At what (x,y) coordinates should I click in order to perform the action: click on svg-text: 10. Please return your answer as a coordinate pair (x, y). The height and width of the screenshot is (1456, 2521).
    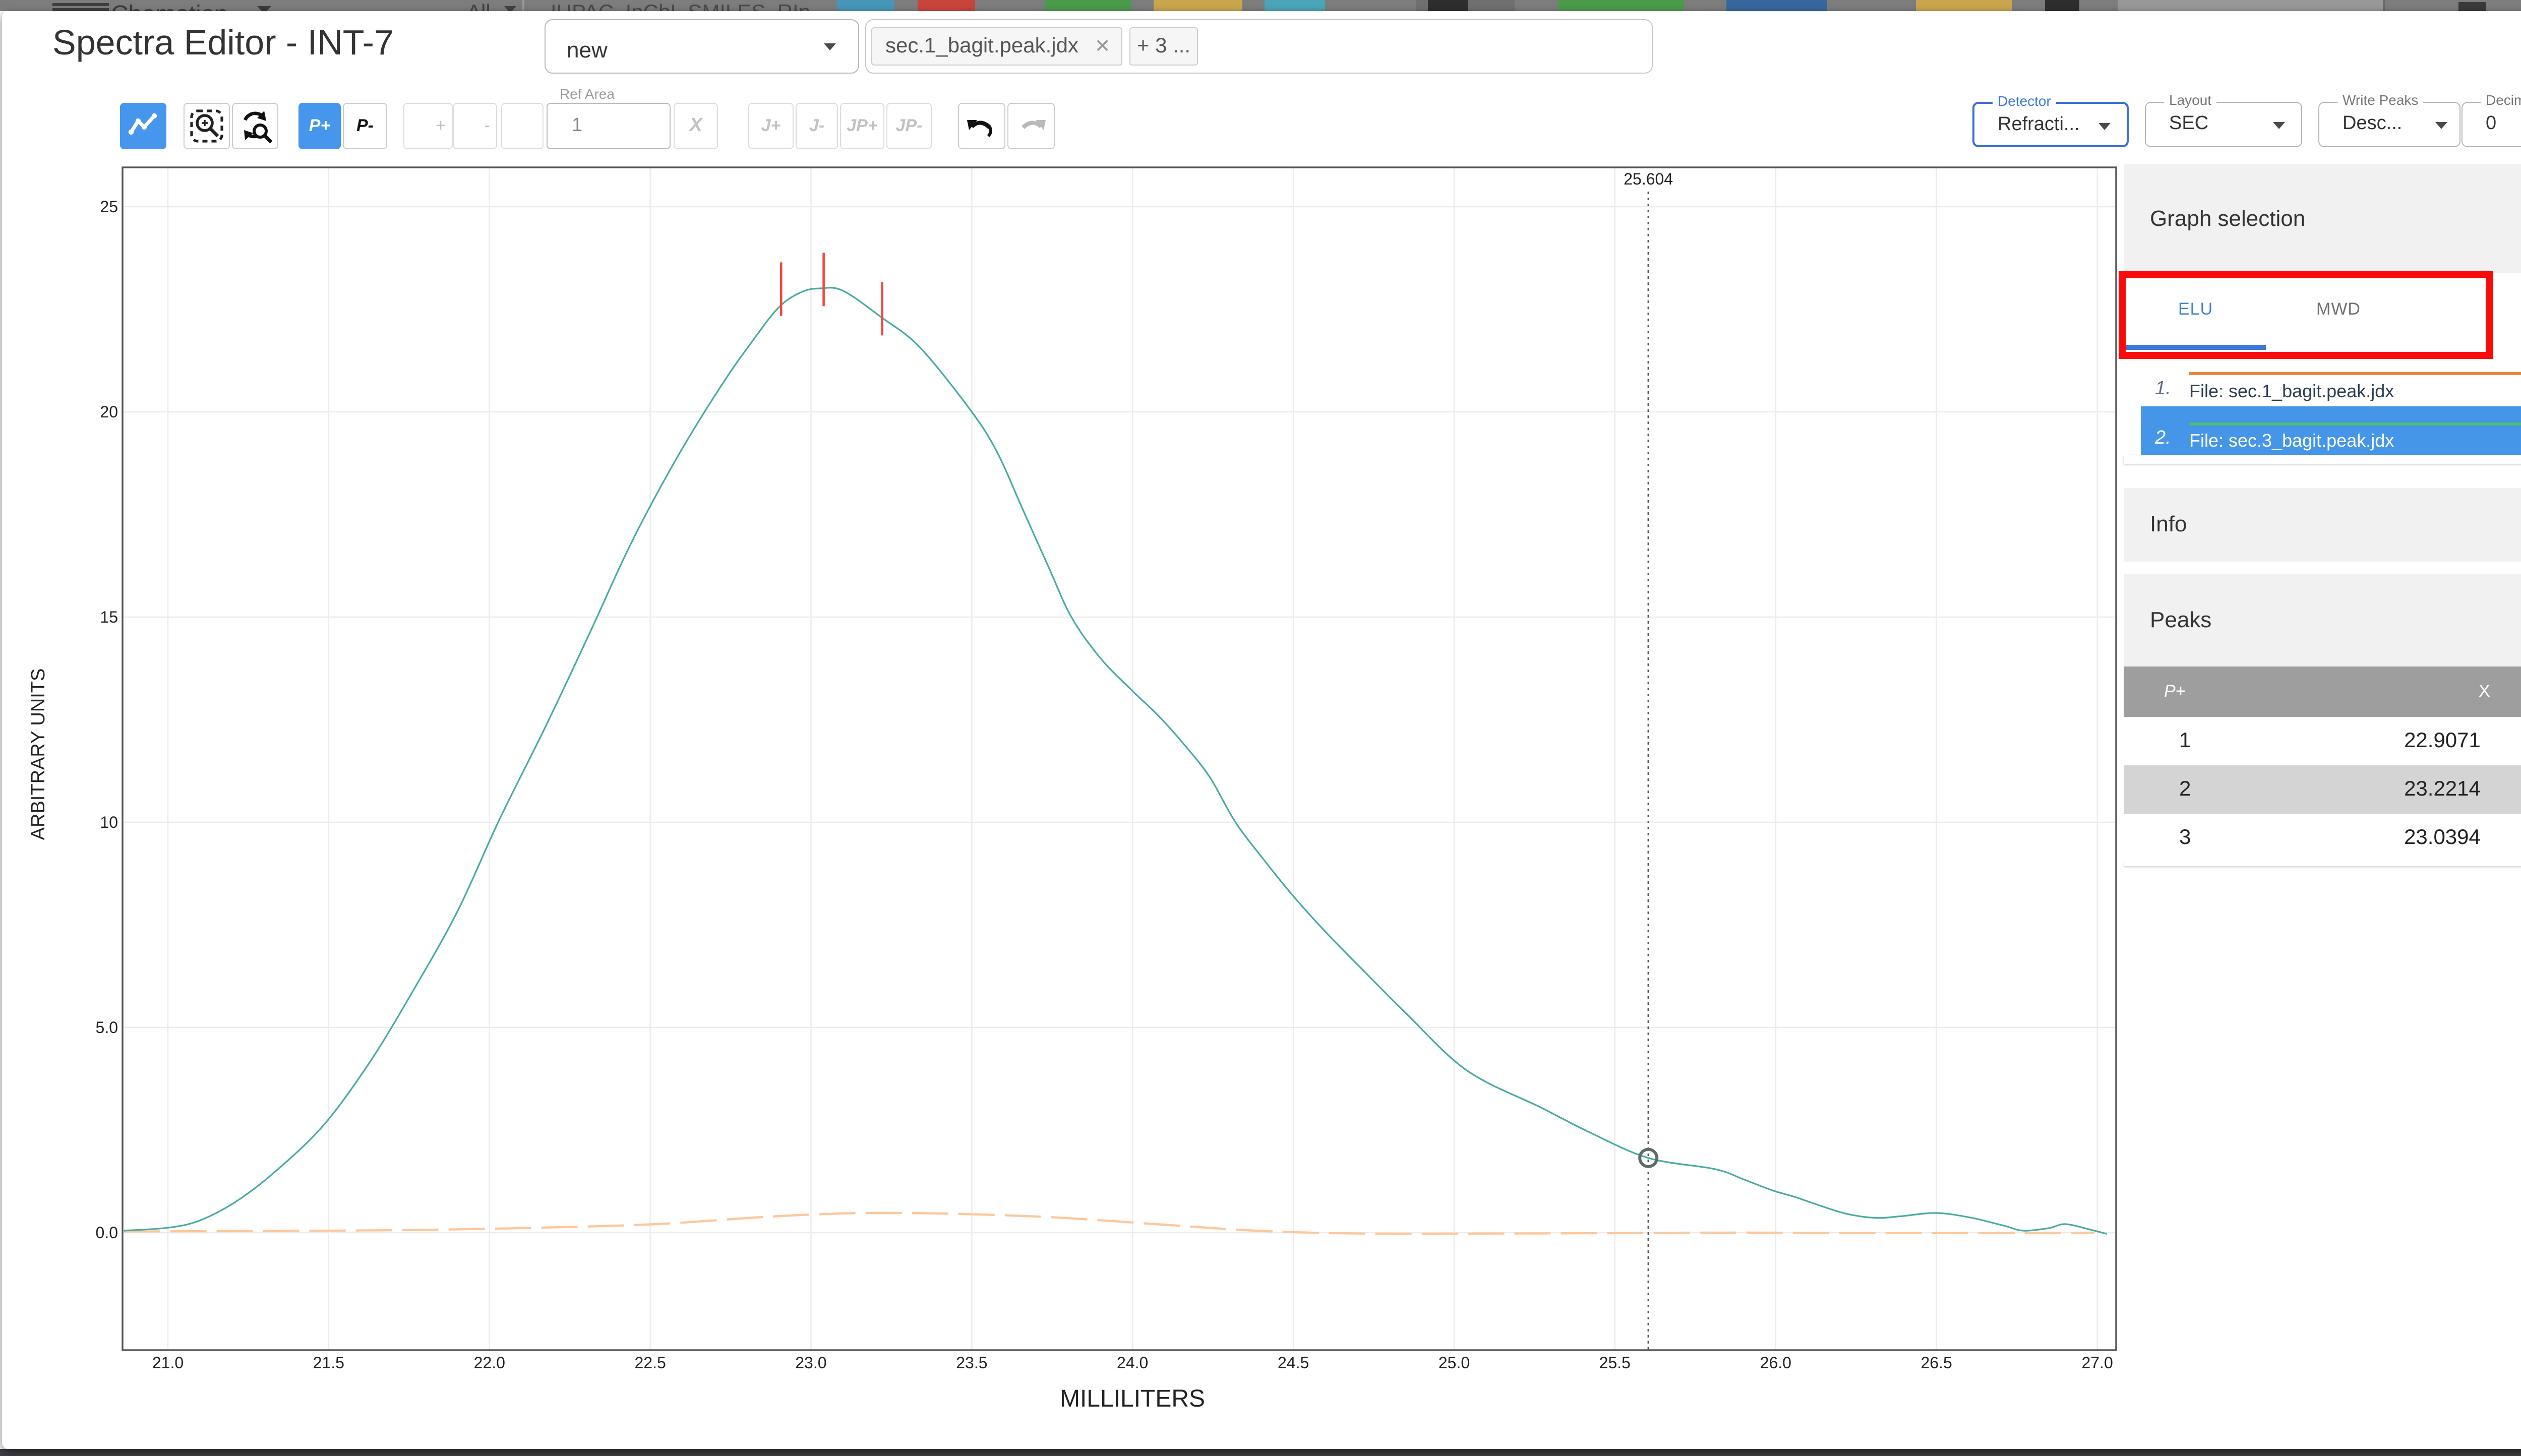
    Looking at the image, I should click on (109, 822).